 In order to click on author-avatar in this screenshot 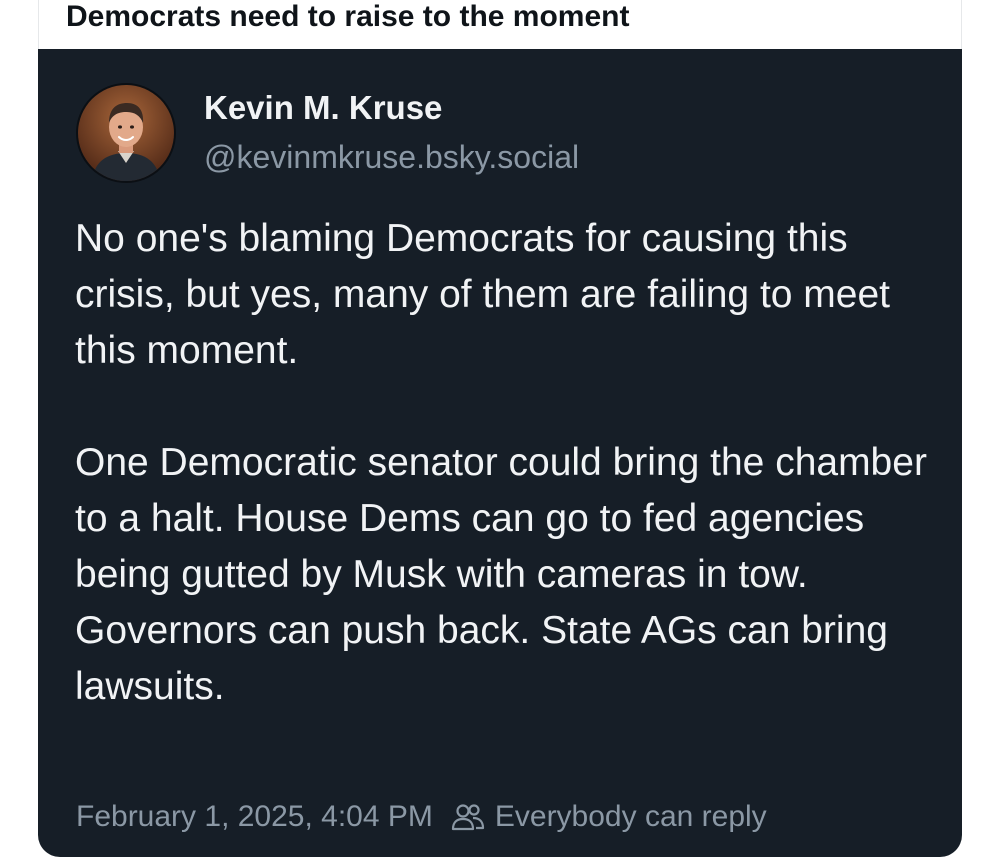, I will do `click(126, 133)`.